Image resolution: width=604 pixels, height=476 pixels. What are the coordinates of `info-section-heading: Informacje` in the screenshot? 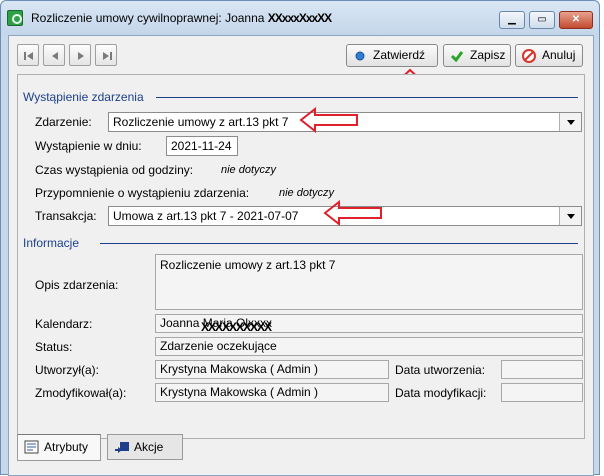 It's located at (51, 243).